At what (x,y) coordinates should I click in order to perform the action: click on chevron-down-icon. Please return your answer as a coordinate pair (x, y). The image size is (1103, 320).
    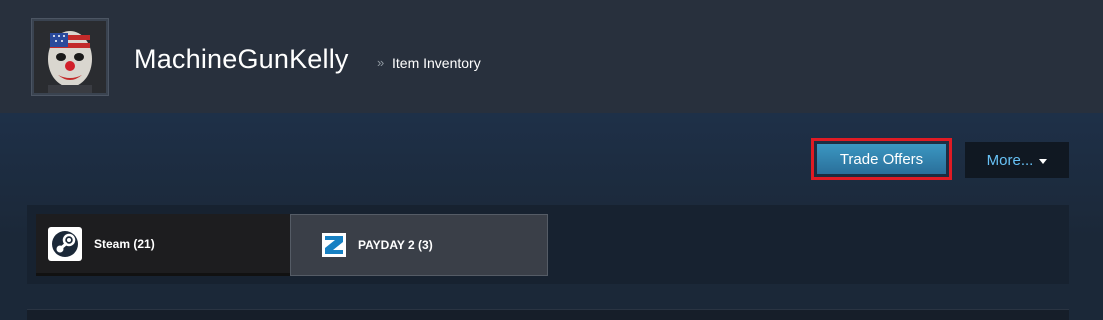
    Looking at the image, I should click on (1043, 161).